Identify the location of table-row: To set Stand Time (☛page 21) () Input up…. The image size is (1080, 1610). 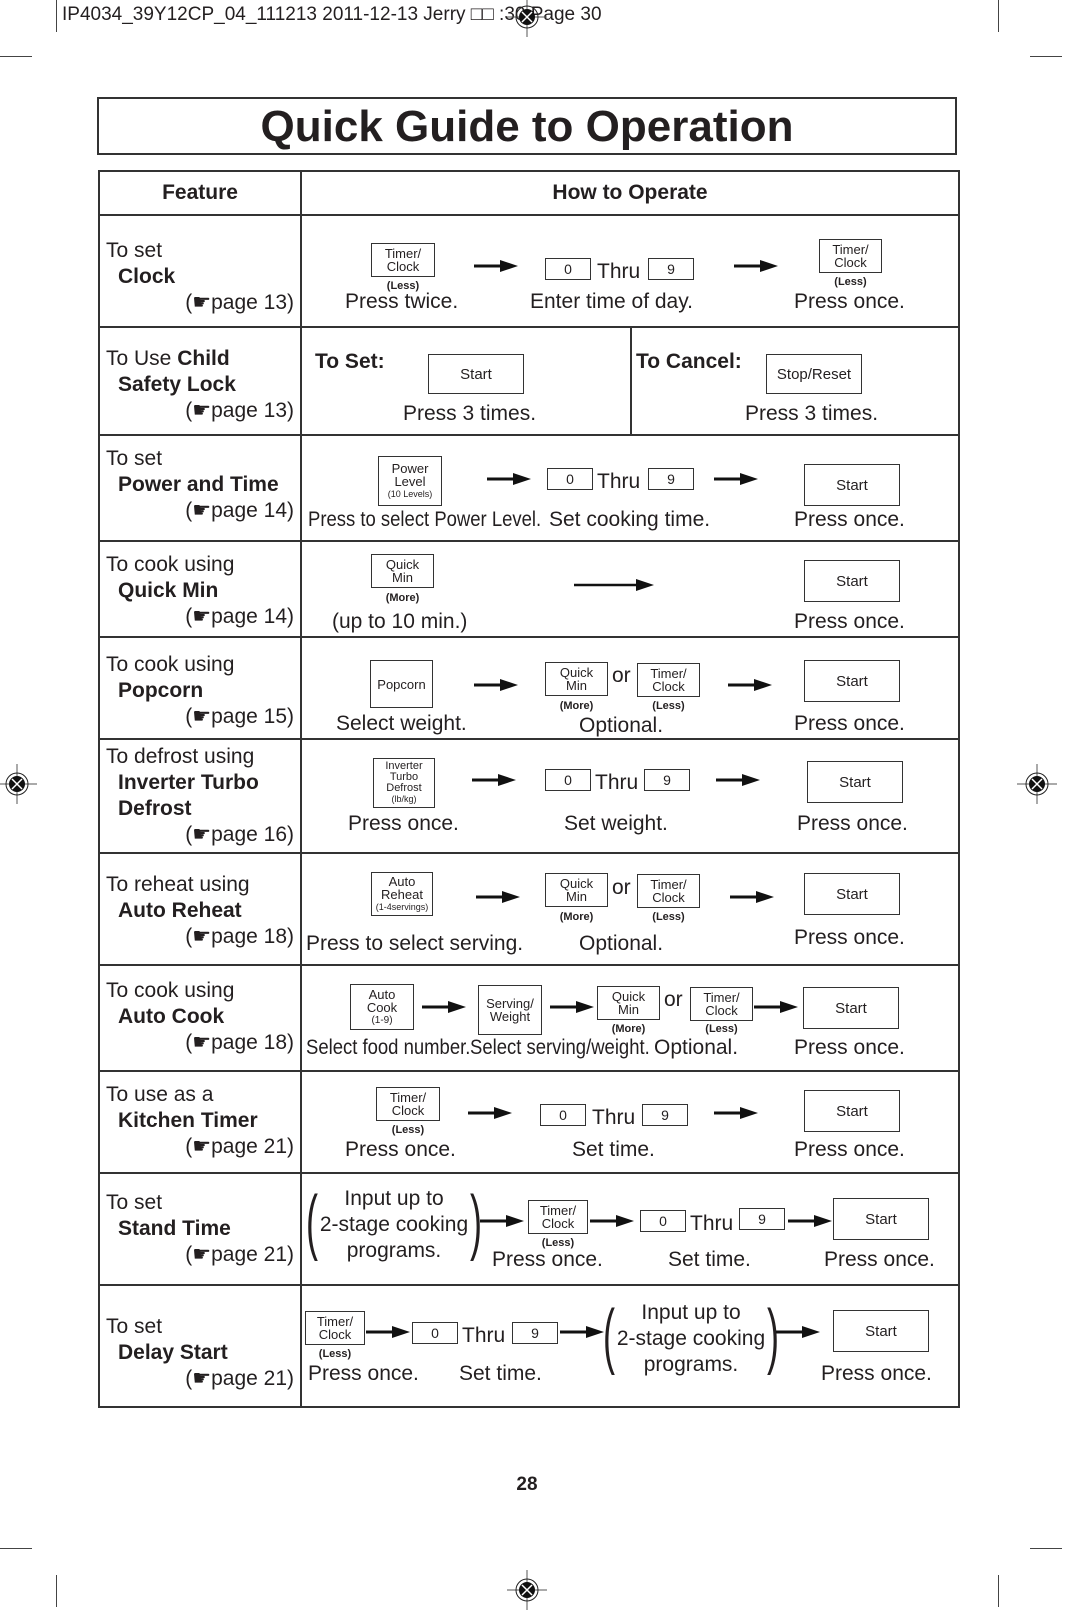
(529, 1229).